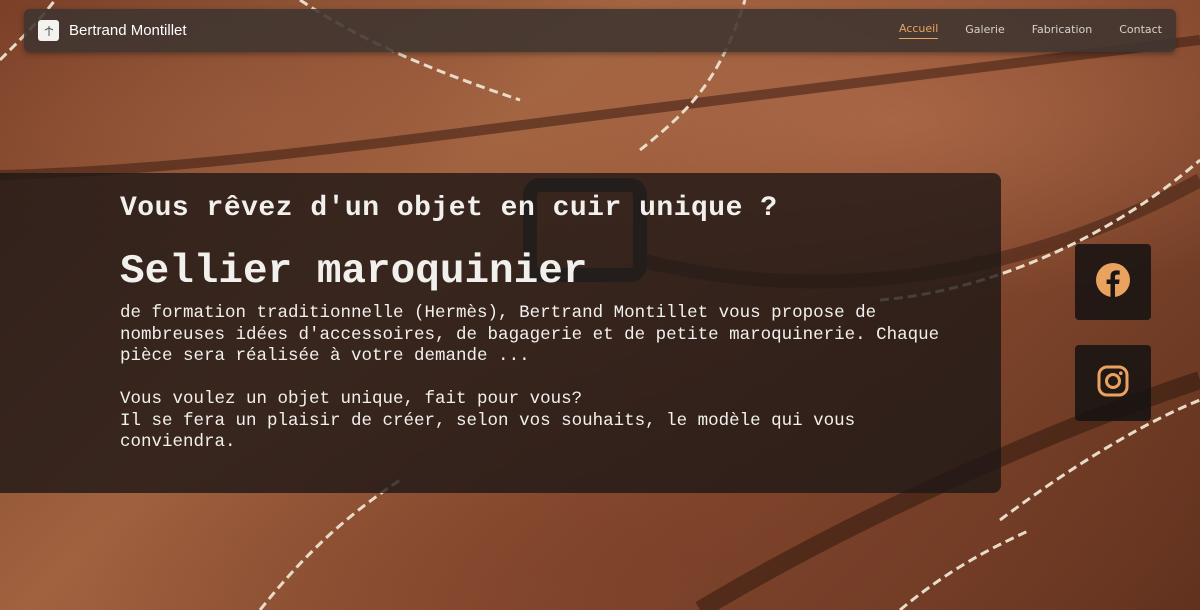 This screenshot has width=1200, height=610. I want to click on brand: Bertrand Montillet, so click(112, 30).